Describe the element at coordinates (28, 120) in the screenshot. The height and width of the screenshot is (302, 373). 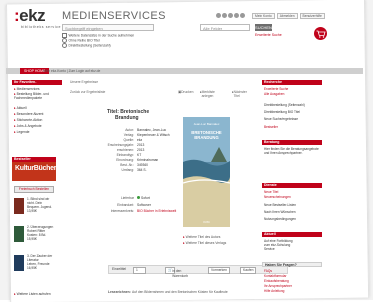
I see `left-link: Stichworte-Aktion` at that location.